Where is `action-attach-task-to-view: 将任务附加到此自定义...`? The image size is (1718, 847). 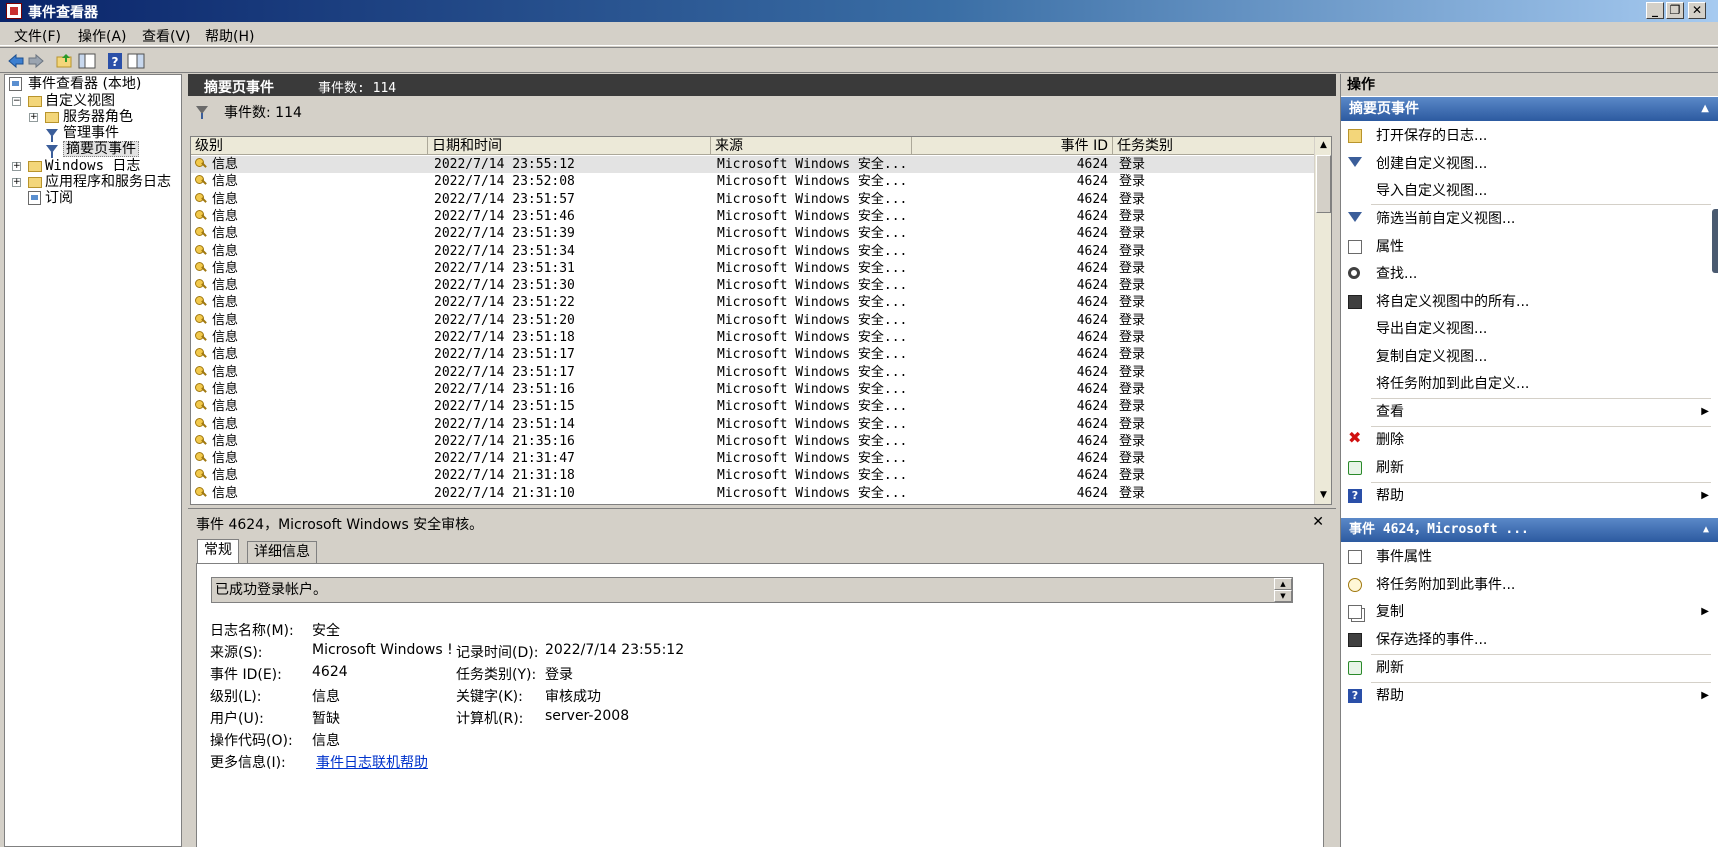 action-attach-task-to-view: 将任务附加到此自定义... is located at coordinates (1529, 384).